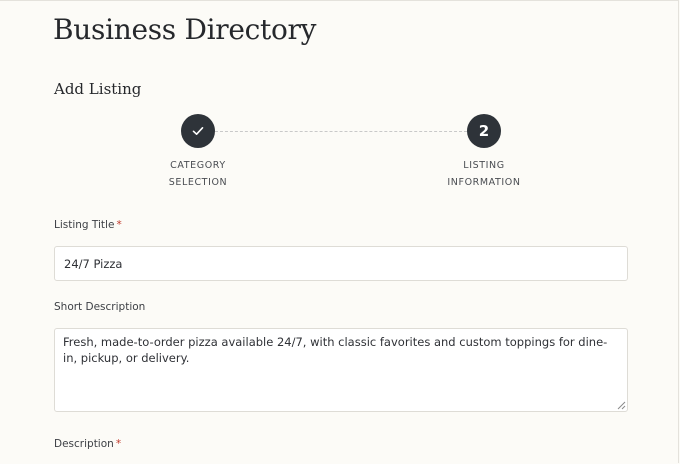  I want to click on step-listing-information-circle: 2, so click(484, 131).